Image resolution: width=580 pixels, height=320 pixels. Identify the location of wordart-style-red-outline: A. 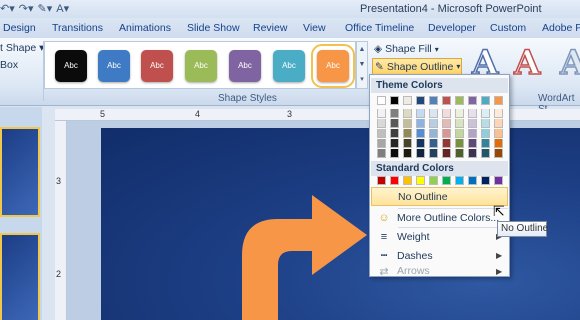
(527, 63).